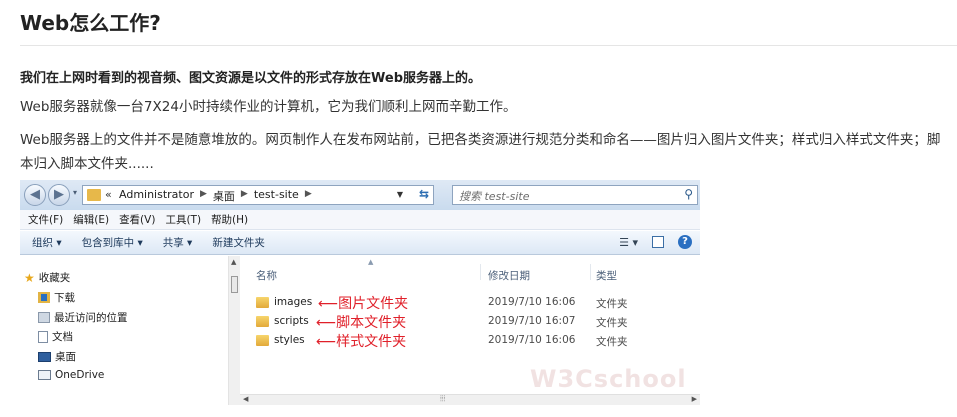 This screenshot has height=417, width=957. I want to click on file-name: images, so click(293, 302).